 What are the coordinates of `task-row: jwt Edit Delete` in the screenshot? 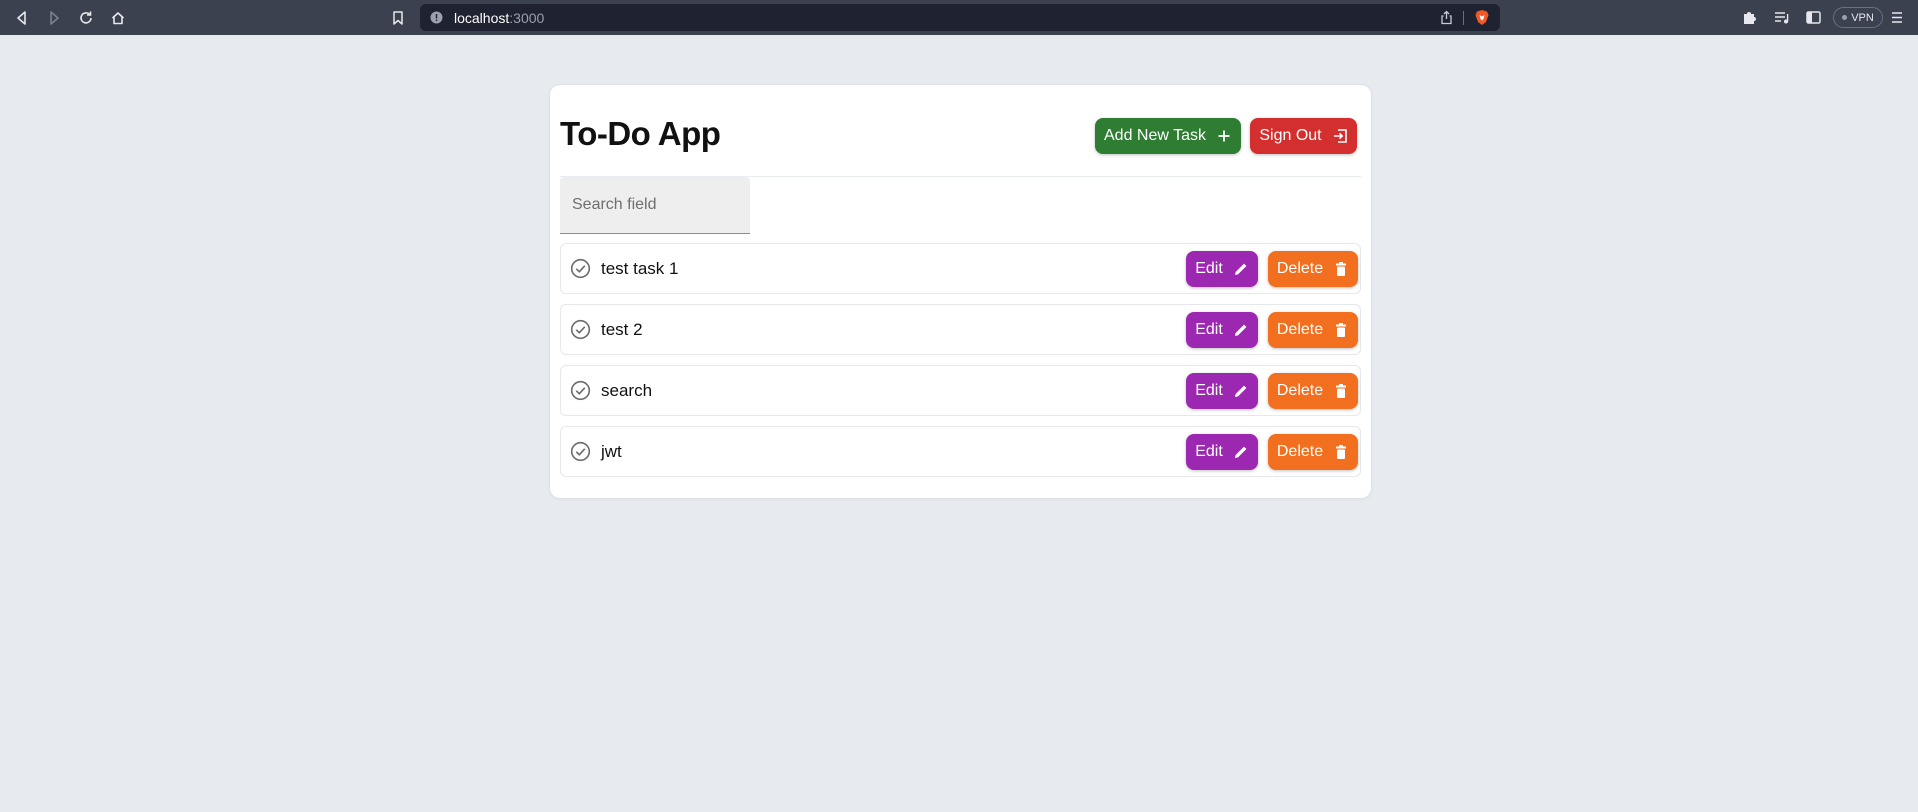 It's located at (960, 451).